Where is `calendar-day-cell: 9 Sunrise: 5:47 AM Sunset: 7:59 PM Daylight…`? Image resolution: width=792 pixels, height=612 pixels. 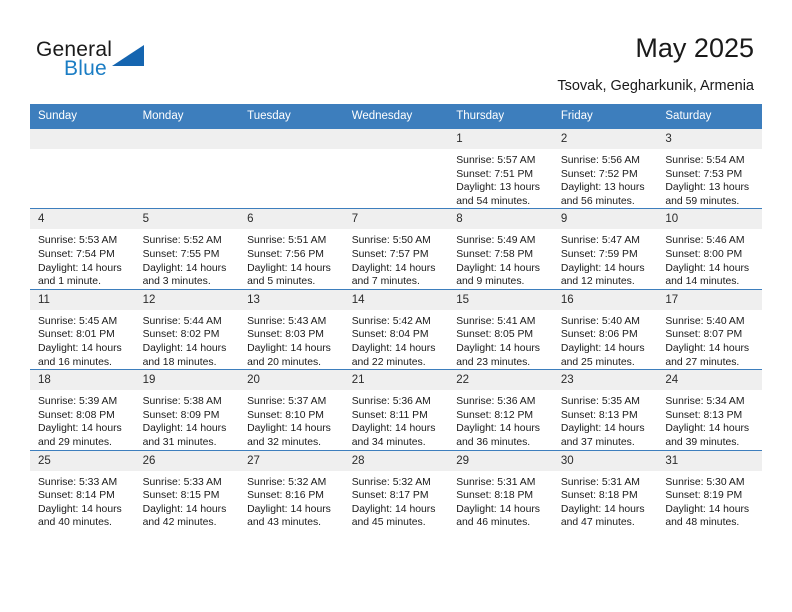
calendar-day-cell: 9 Sunrise: 5:47 AM Sunset: 7:59 PM Daylight… is located at coordinates (605, 249).